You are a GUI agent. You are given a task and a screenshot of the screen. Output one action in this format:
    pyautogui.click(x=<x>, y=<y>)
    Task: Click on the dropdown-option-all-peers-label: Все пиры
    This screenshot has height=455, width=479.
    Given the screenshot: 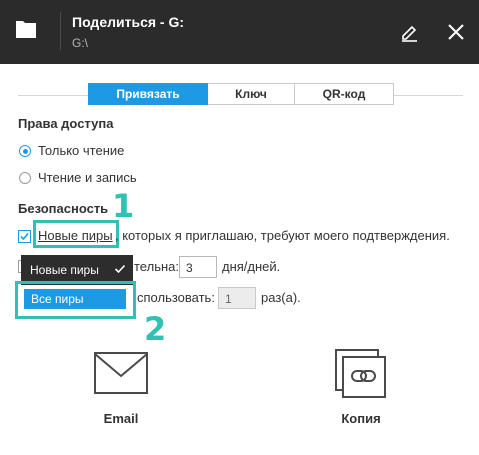 What is the action you would take?
    pyautogui.click(x=57, y=299)
    